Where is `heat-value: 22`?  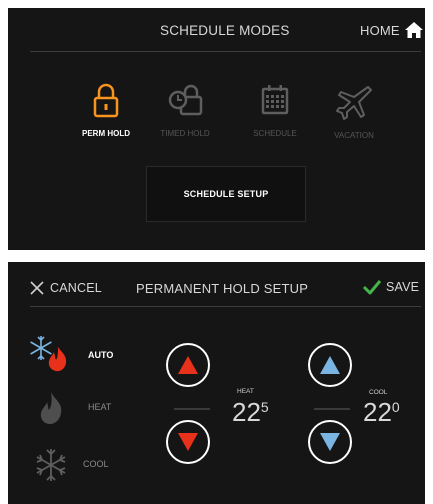 heat-value: 22 is located at coordinates (246, 412).